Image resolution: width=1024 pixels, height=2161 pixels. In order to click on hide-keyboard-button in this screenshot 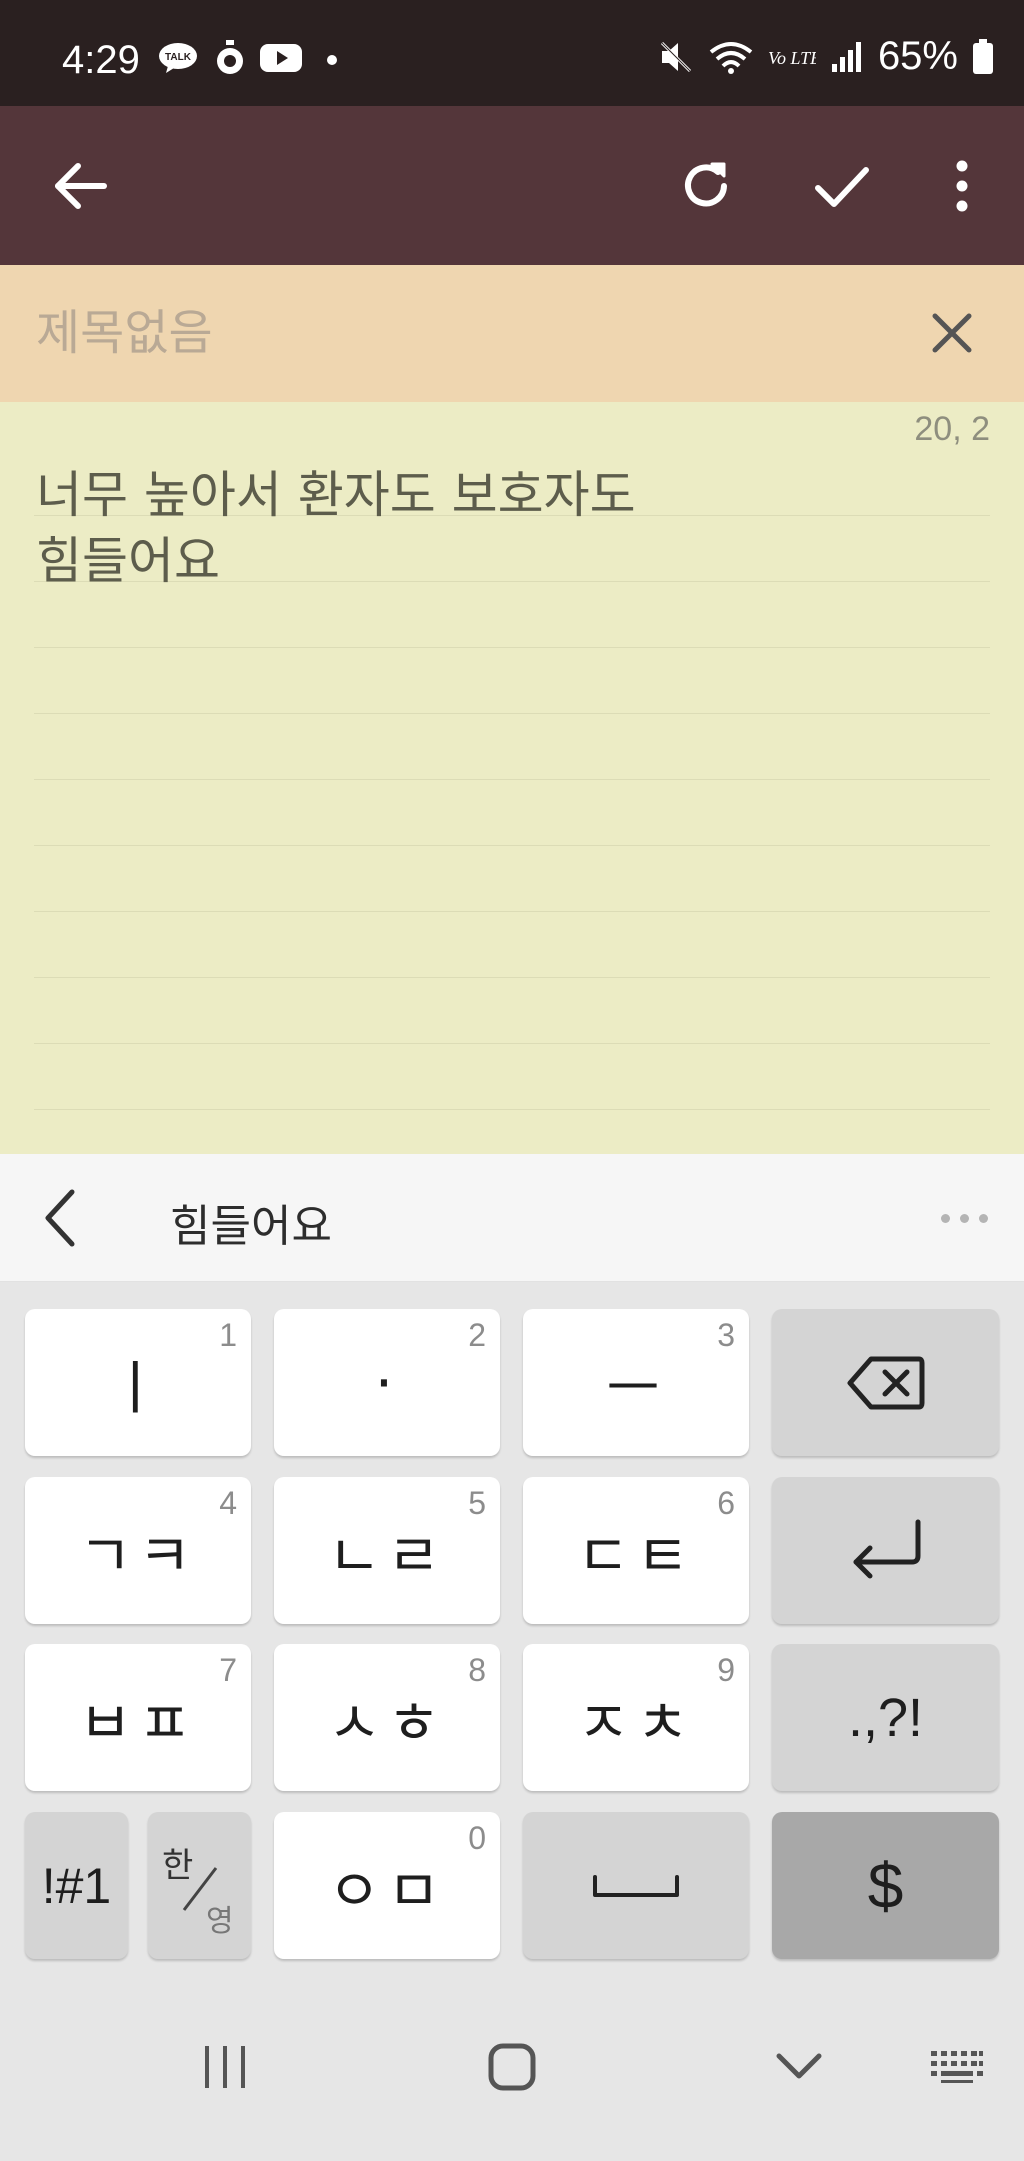, I will do `click(799, 2067)`.